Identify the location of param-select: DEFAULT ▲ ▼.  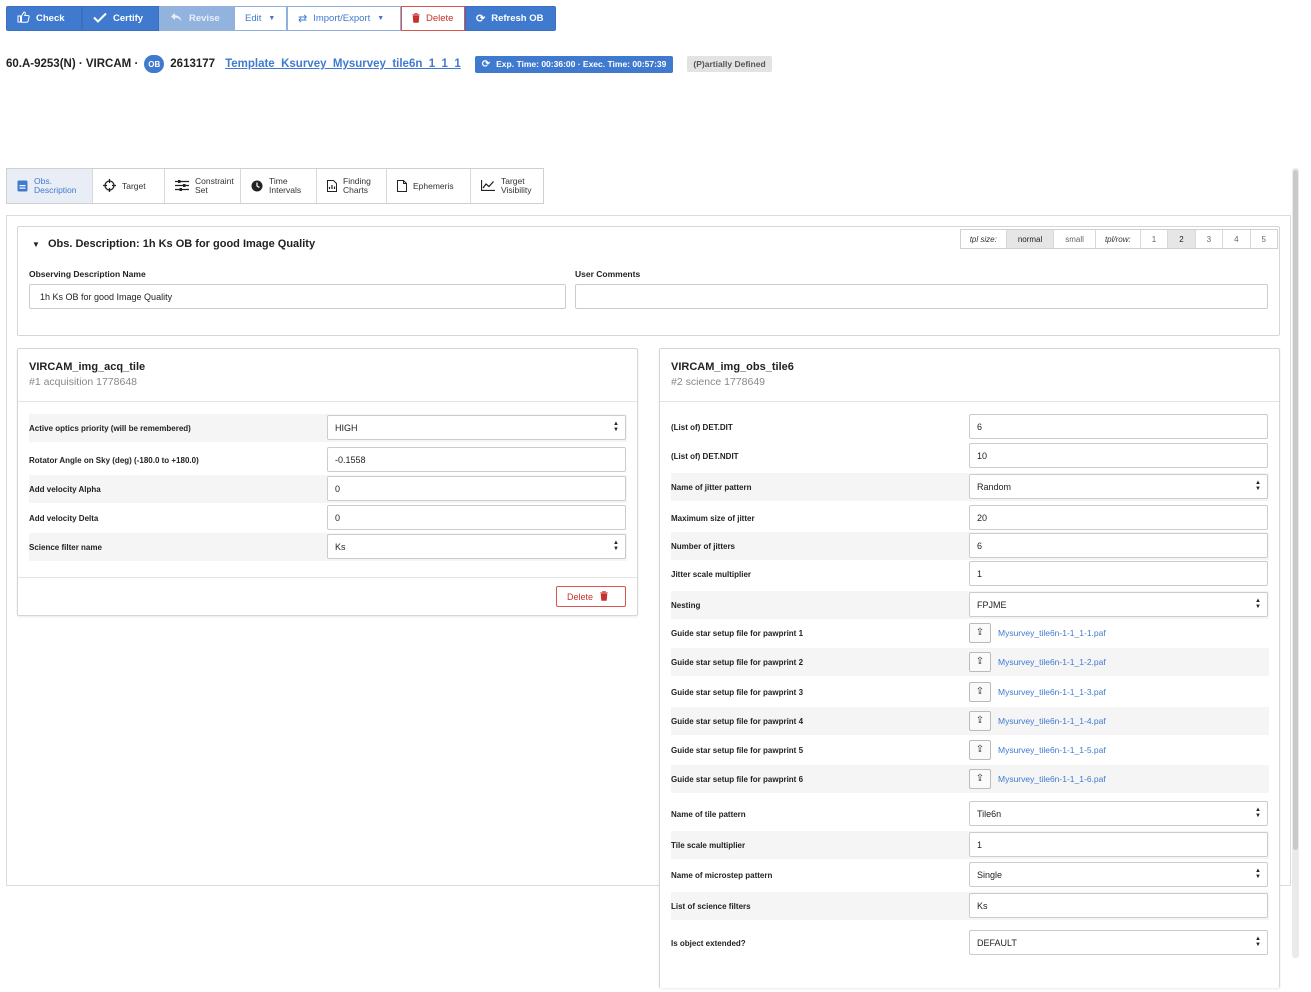
(1118, 942).